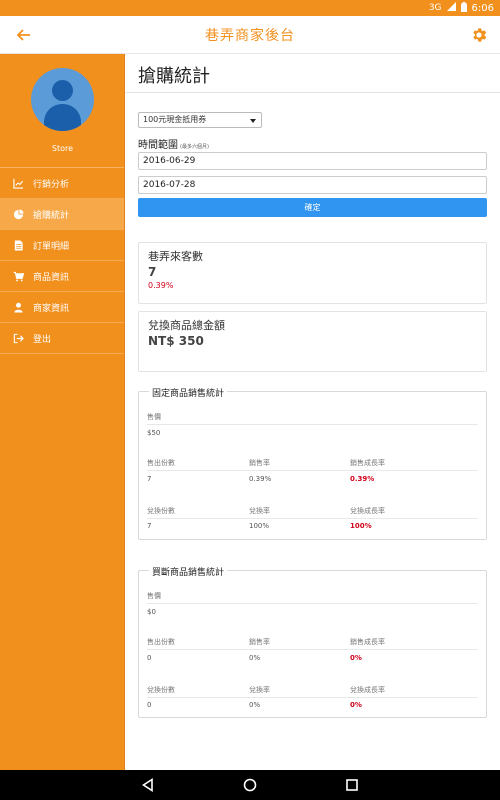 Image resolution: width=500 pixels, height=800 pixels. I want to click on sidebar-item-product-info: 商品資訊, so click(62, 276).